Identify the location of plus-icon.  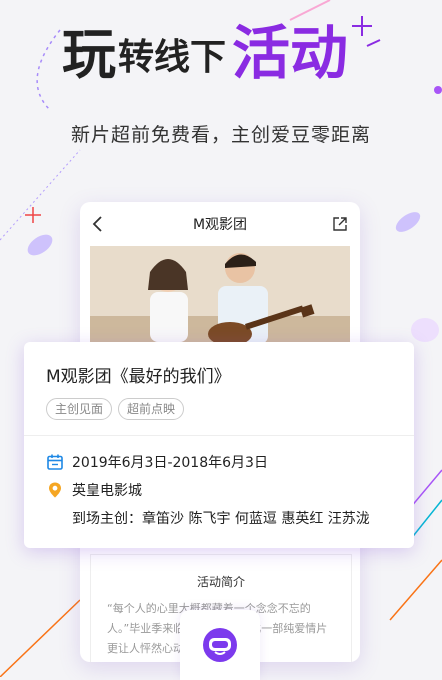
(33, 215).